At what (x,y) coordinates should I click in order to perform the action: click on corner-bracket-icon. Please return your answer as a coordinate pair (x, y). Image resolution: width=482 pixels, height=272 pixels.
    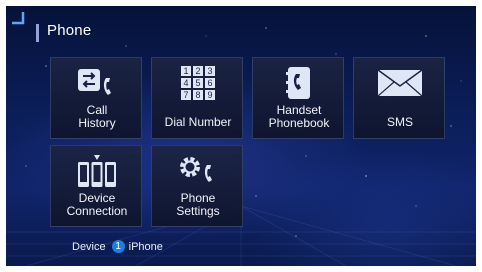
    Looking at the image, I should click on (18, 18).